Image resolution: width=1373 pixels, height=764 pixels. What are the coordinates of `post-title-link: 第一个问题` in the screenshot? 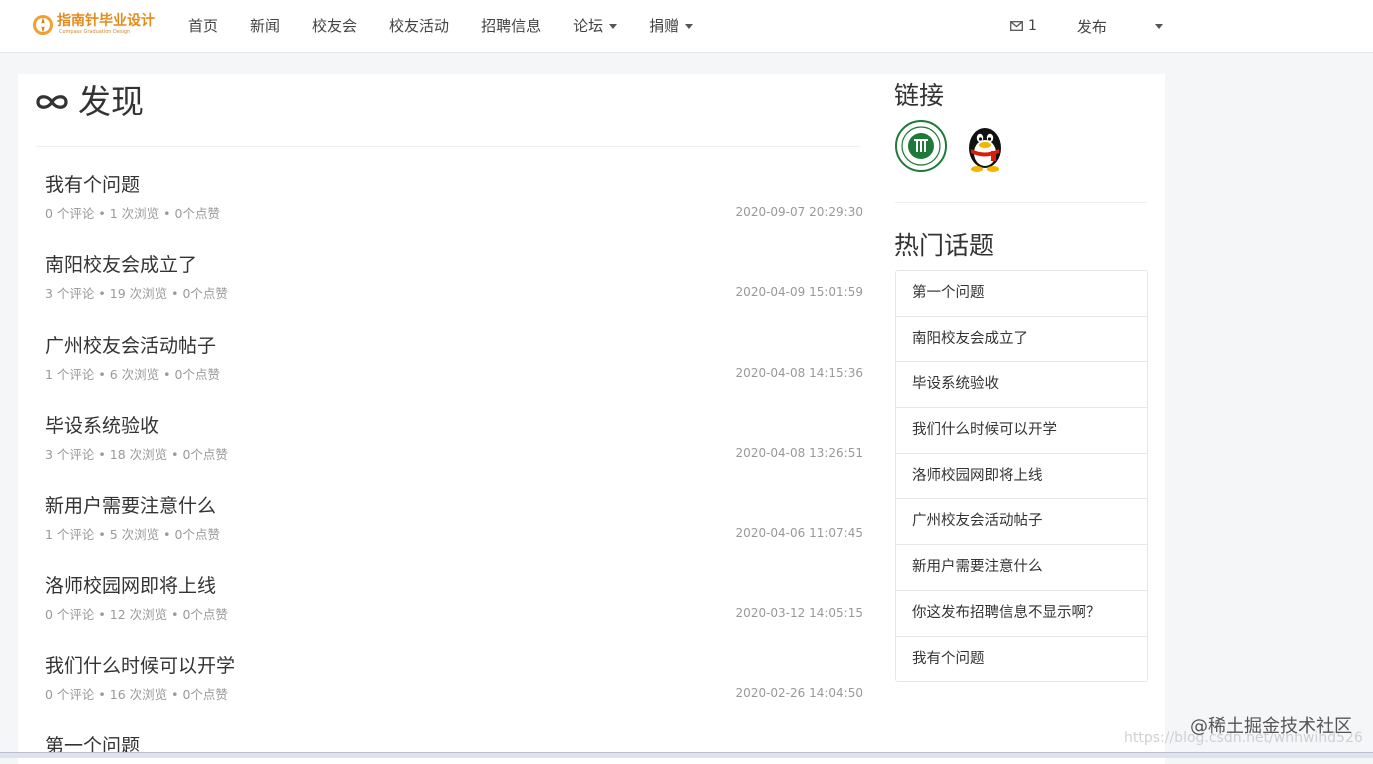 It's located at (92, 742).